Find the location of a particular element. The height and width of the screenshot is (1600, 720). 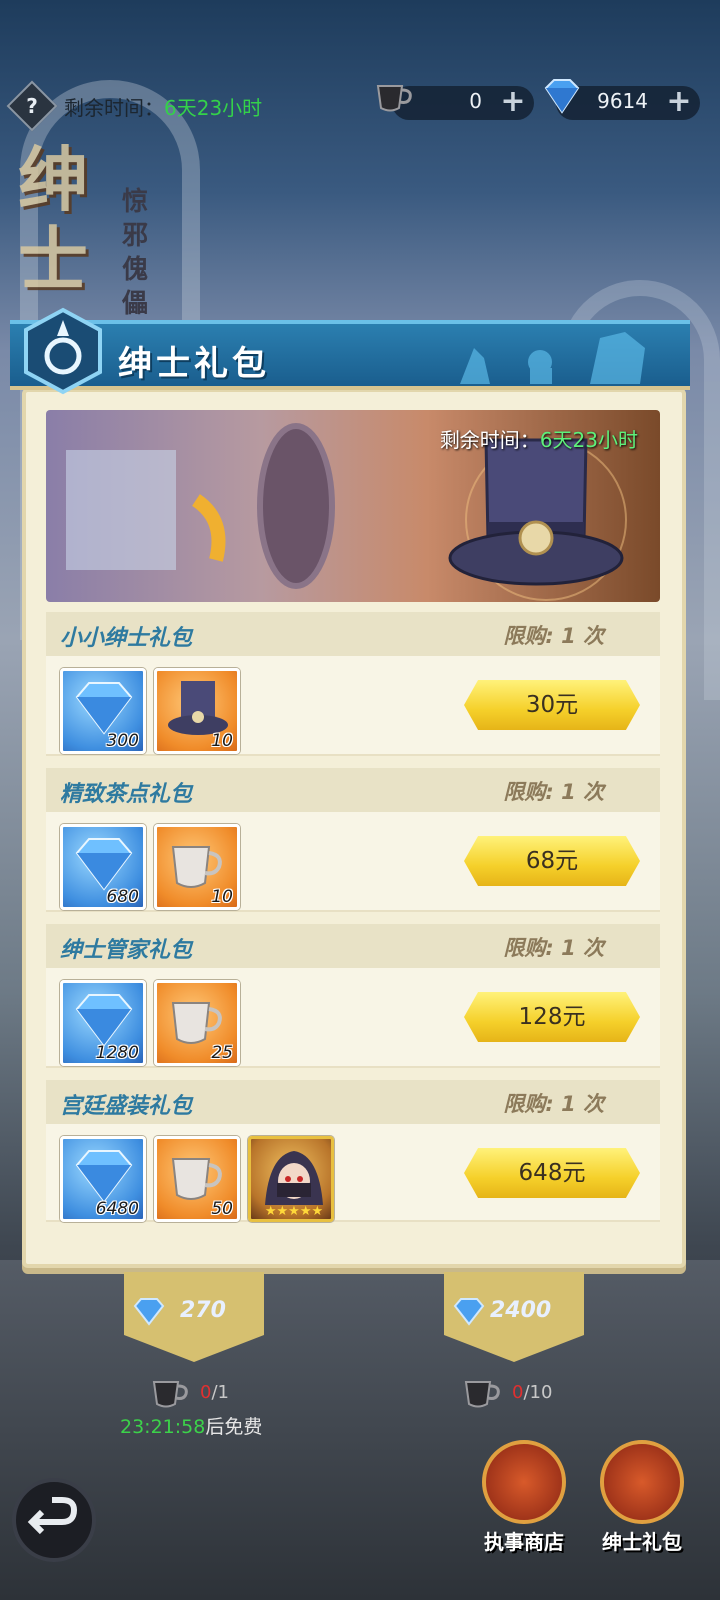

pack-name: 精致茶点礼包 is located at coordinates (126, 794).